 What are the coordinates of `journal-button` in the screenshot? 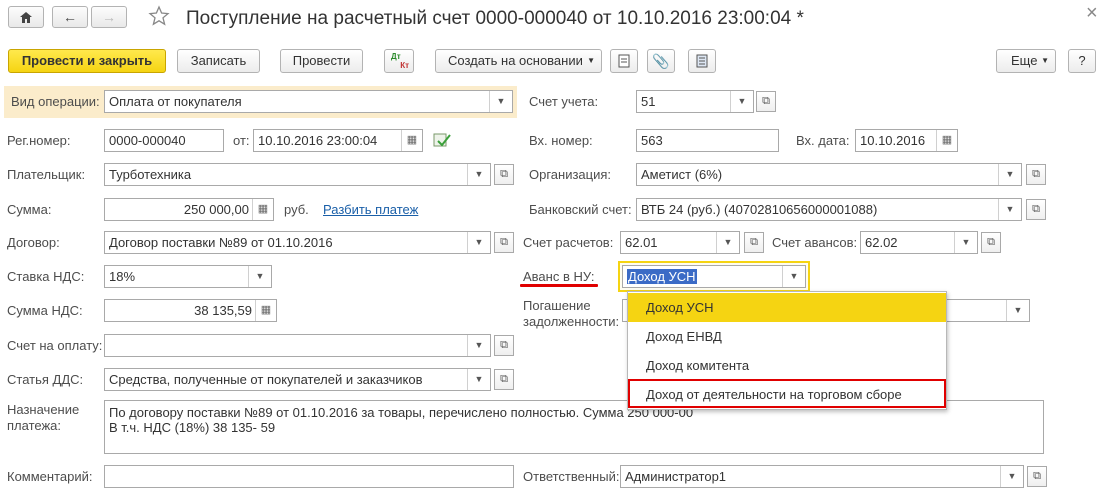 It's located at (702, 61).